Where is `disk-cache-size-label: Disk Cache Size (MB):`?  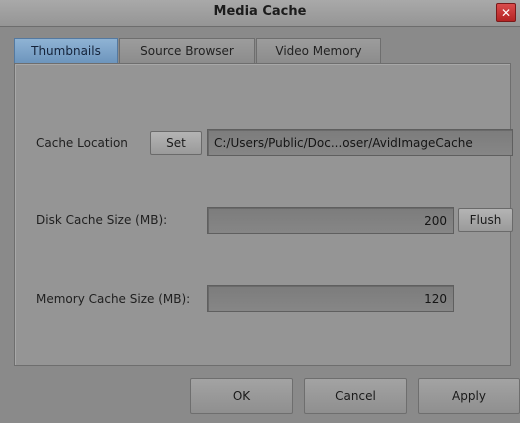 disk-cache-size-label: Disk Cache Size (MB): is located at coordinates (102, 220).